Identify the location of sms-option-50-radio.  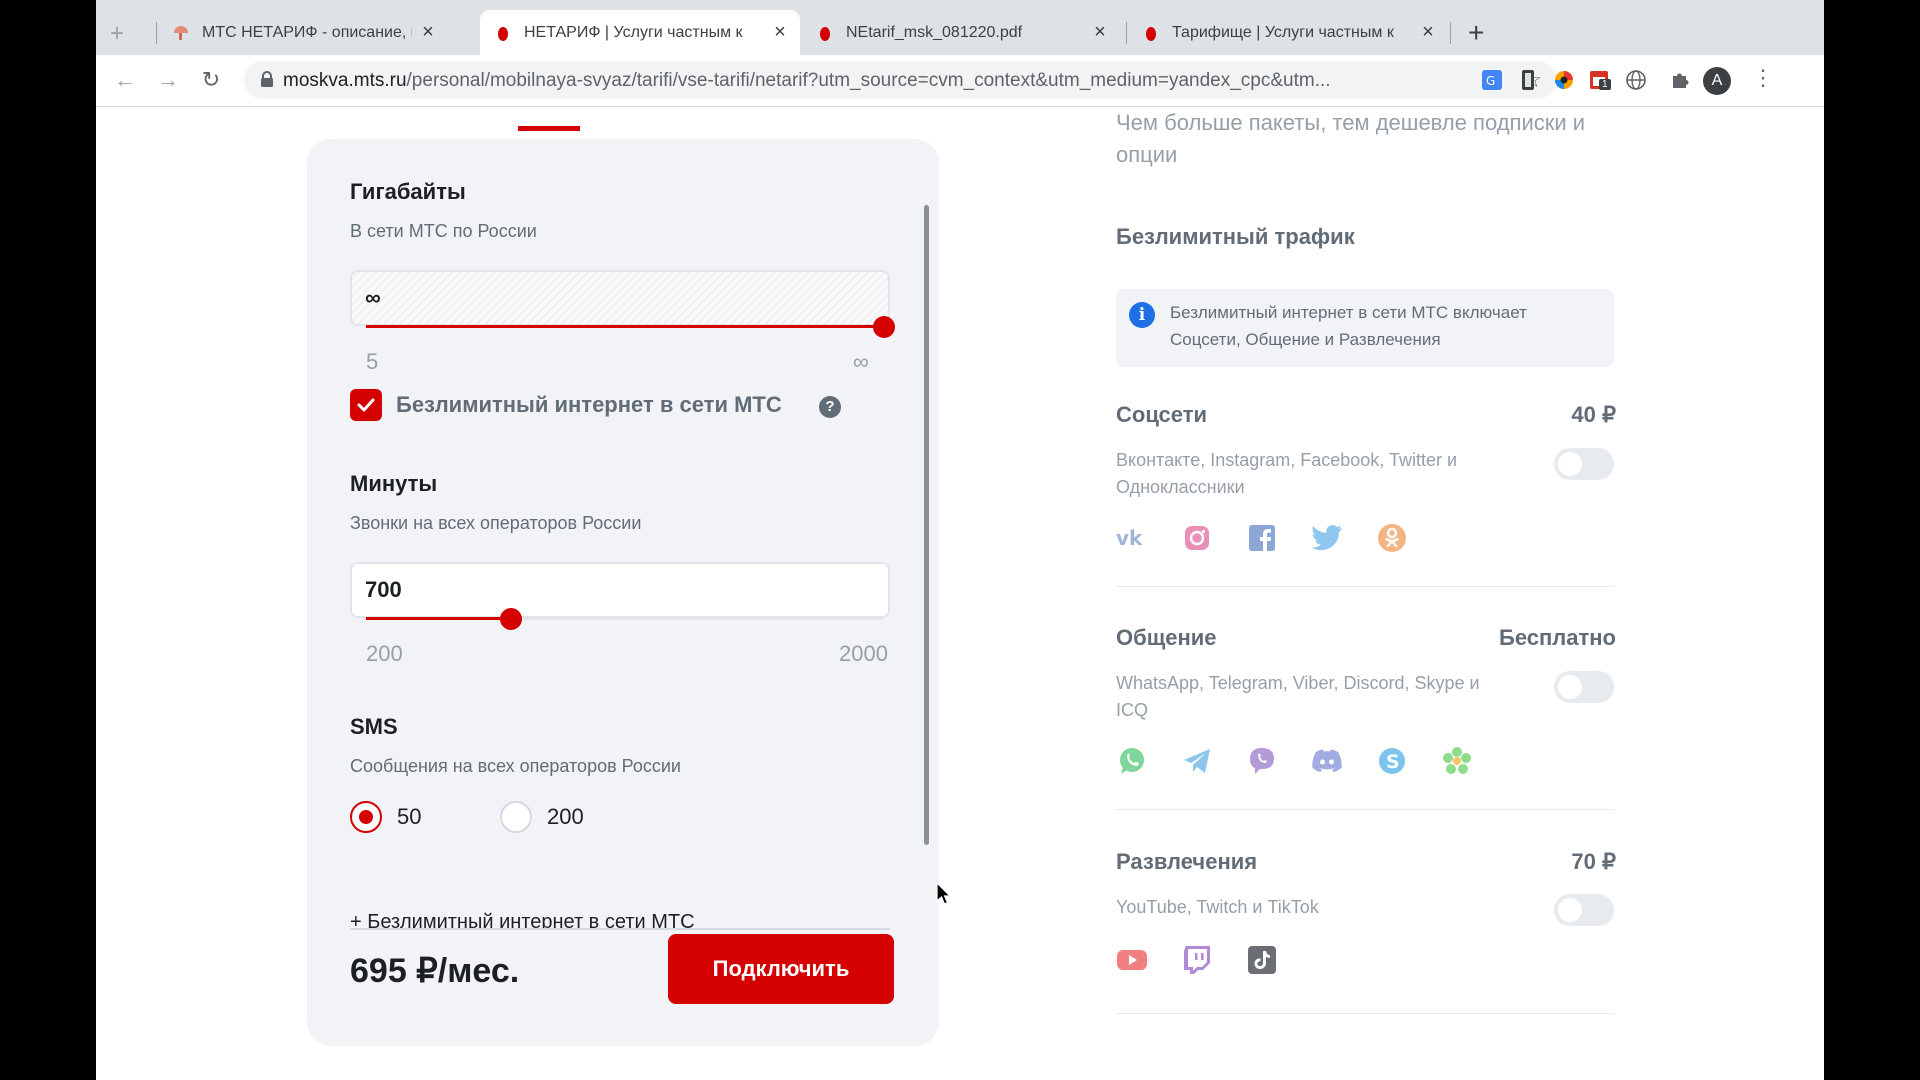
(366, 817).